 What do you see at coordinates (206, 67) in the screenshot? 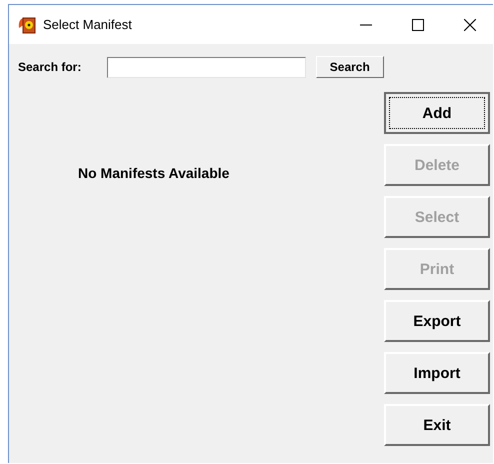
I see `search-field` at bounding box center [206, 67].